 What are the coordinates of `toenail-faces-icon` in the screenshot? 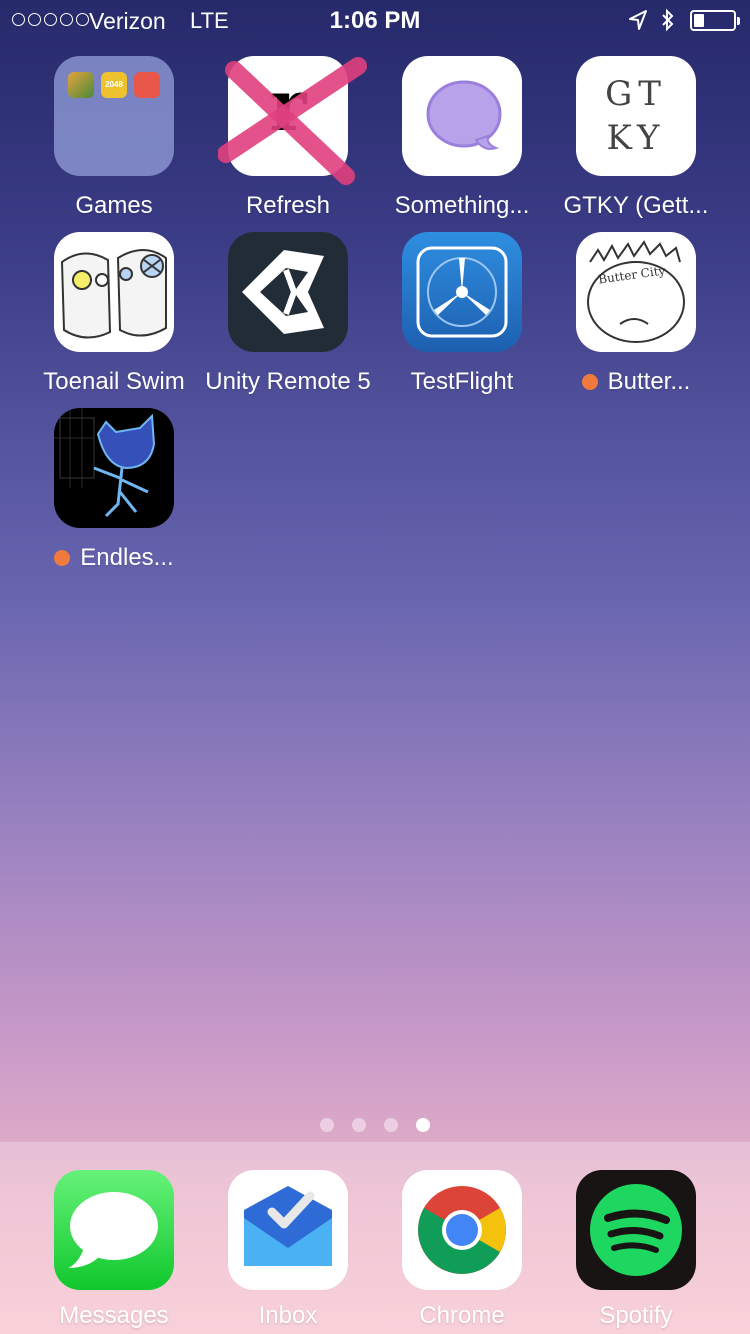 It's located at (114, 292).